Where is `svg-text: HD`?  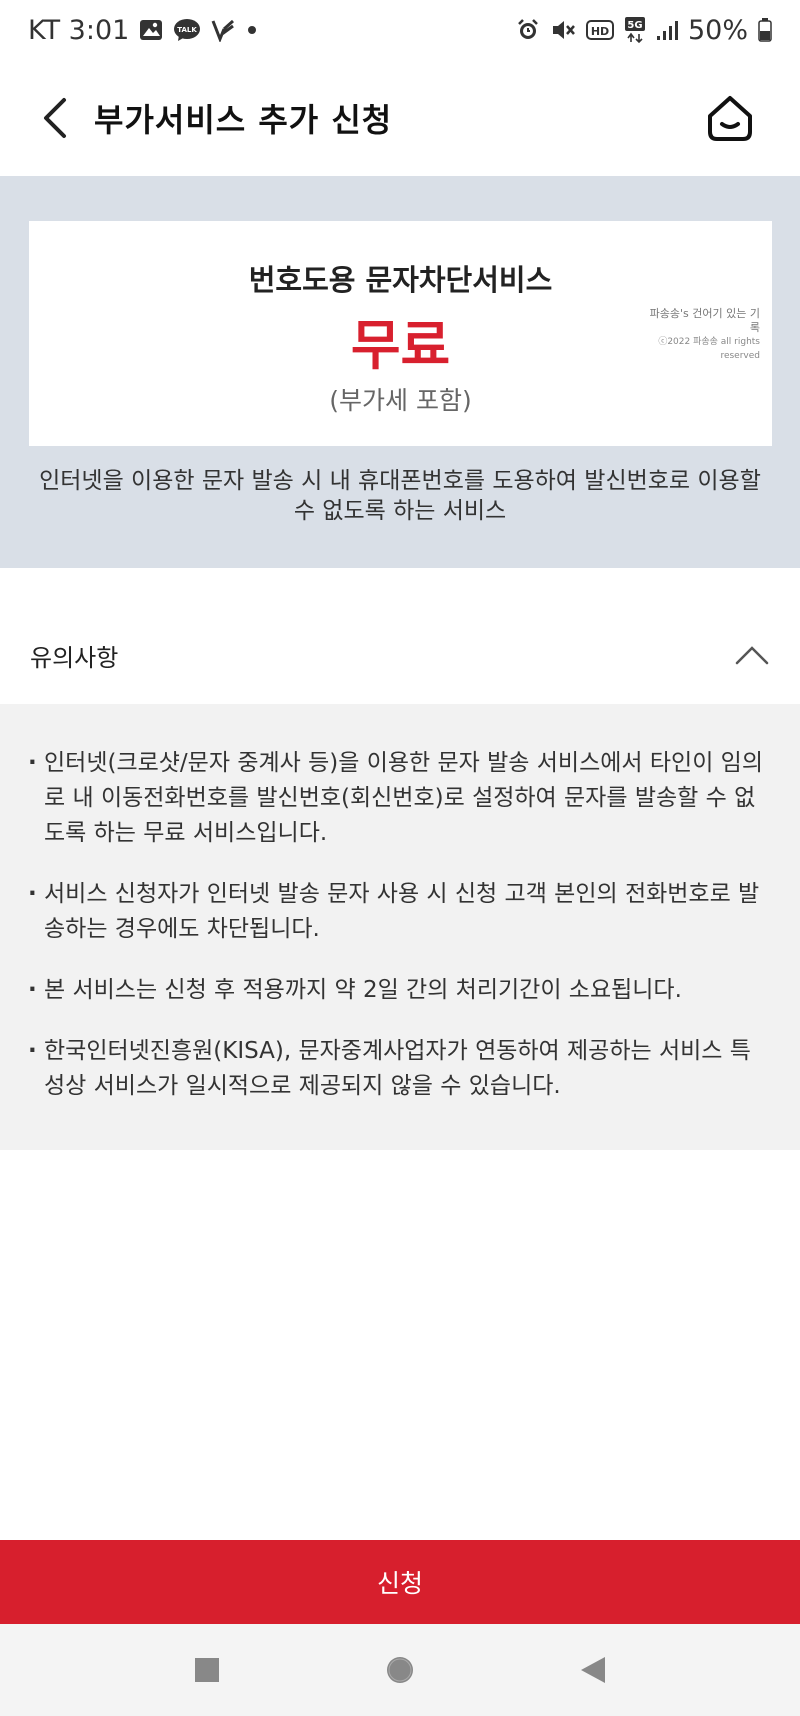
svg-text: HD is located at coordinates (600, 31).